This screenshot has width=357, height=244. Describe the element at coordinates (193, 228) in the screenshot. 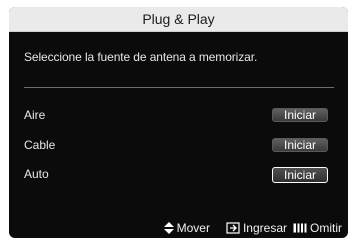

I see `move-hint-label: Mover` at that location.